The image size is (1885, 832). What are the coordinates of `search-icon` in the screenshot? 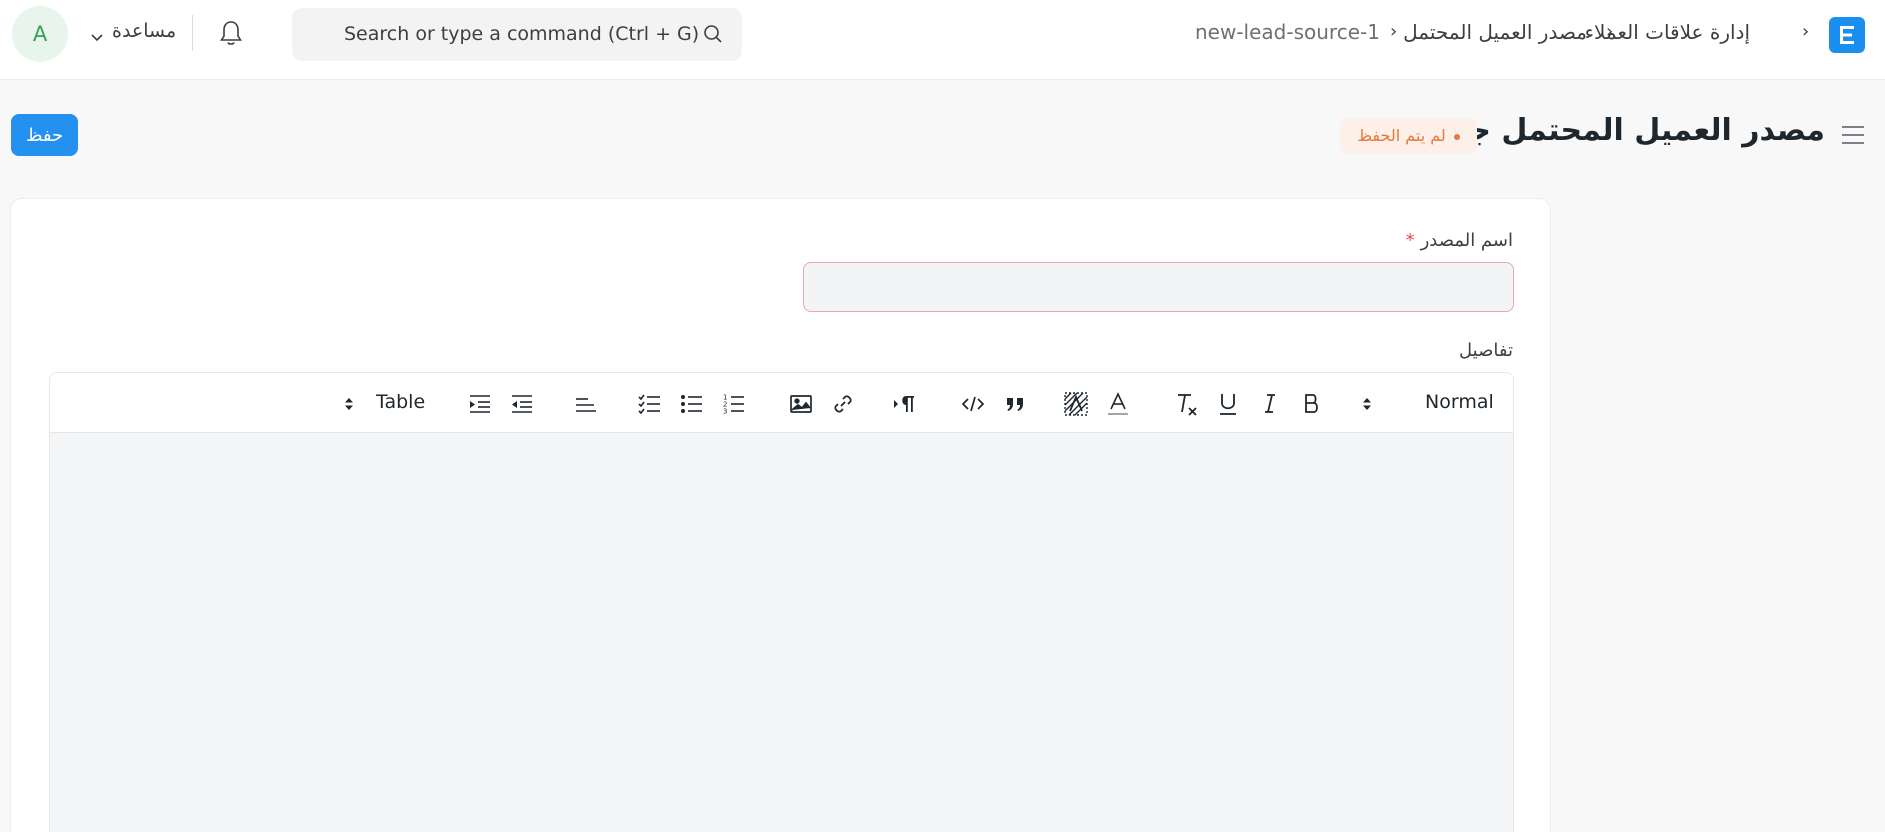 It's located at (713, 36).